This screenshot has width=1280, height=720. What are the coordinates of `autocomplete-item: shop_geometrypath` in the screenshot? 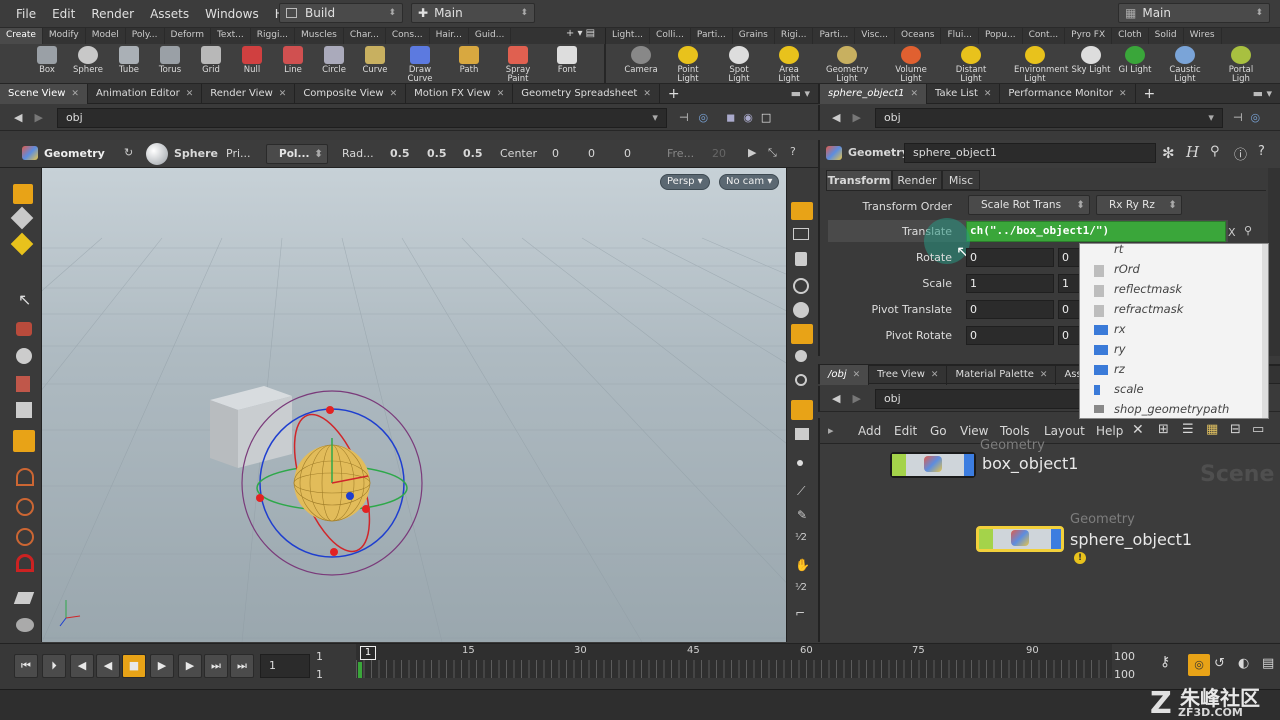 It's located at (1161, 409).